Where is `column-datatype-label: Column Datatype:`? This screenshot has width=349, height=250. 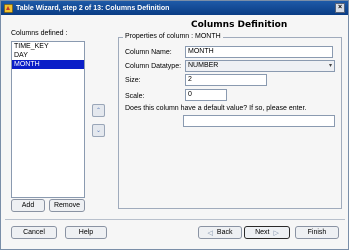 column-datatype-label: Column Datatype: is located at coordinates (153, 66).